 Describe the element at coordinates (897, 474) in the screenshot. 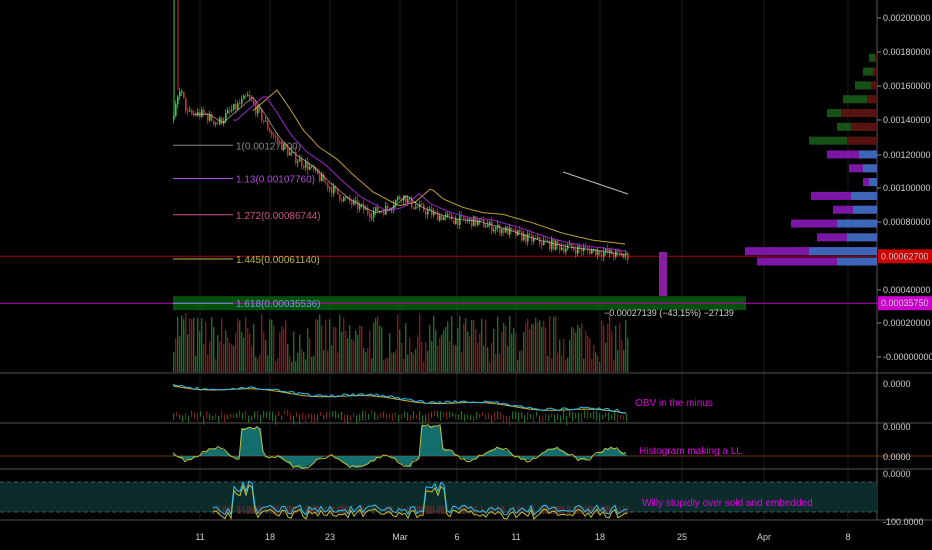

I see `oscillator-tick-label: 0.0000` at that location.